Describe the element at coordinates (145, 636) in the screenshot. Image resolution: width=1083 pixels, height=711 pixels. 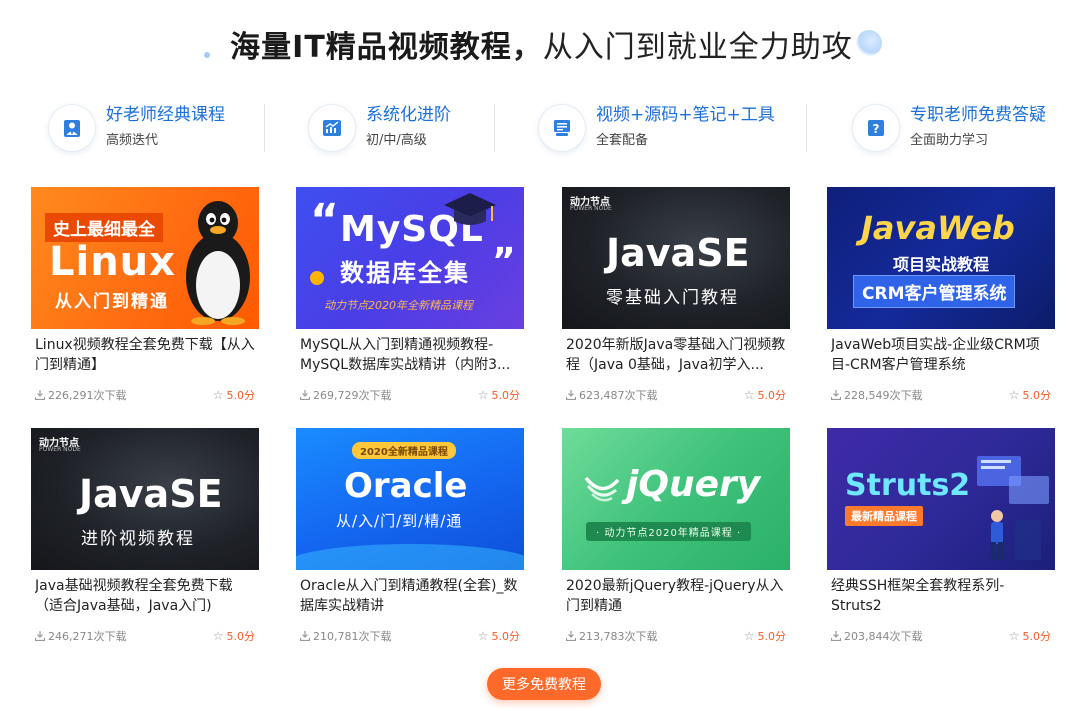
I see `course-meta: 246,271次下载 ☆ 5.0分` at that location.